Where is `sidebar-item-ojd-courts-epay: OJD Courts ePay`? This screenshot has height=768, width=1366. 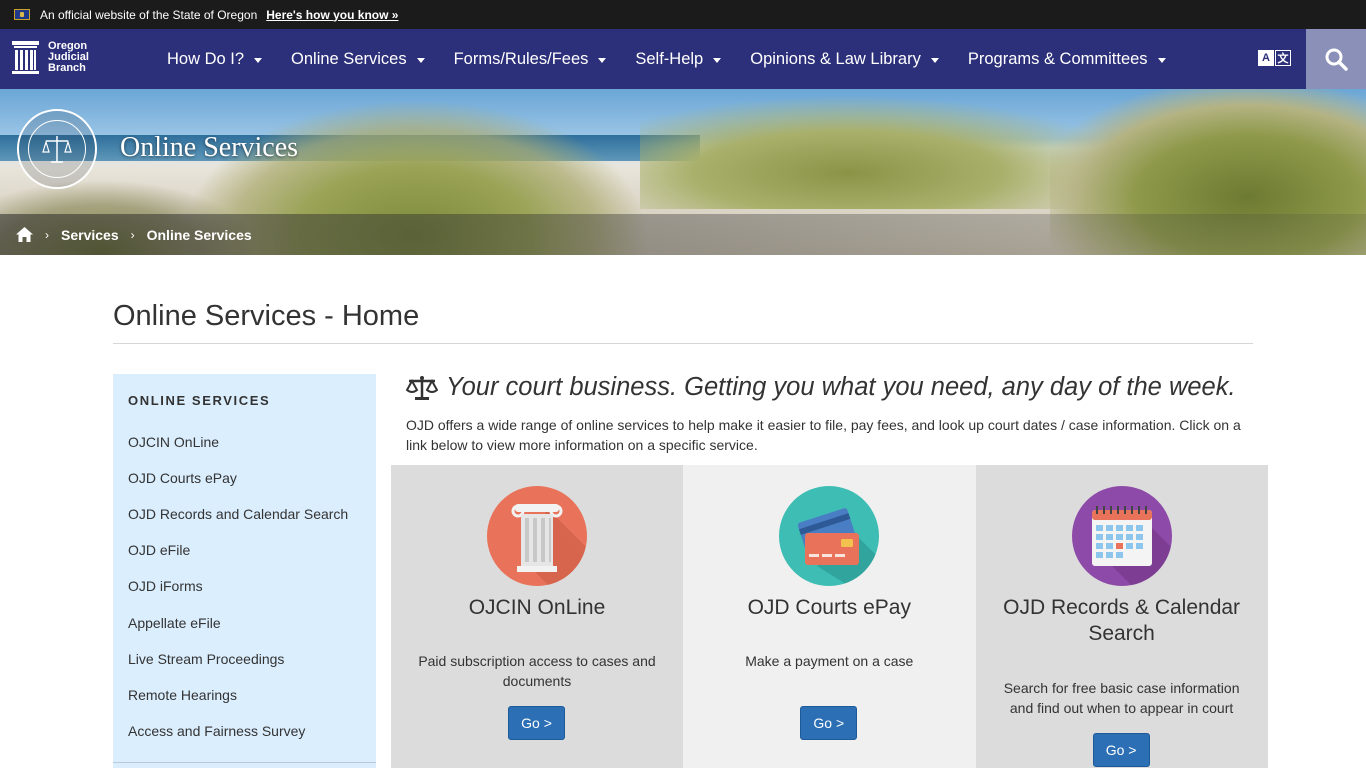
sidebar-item-ojd-courts-epay: OJD Courts ePay is located at coordinates (182, 478).